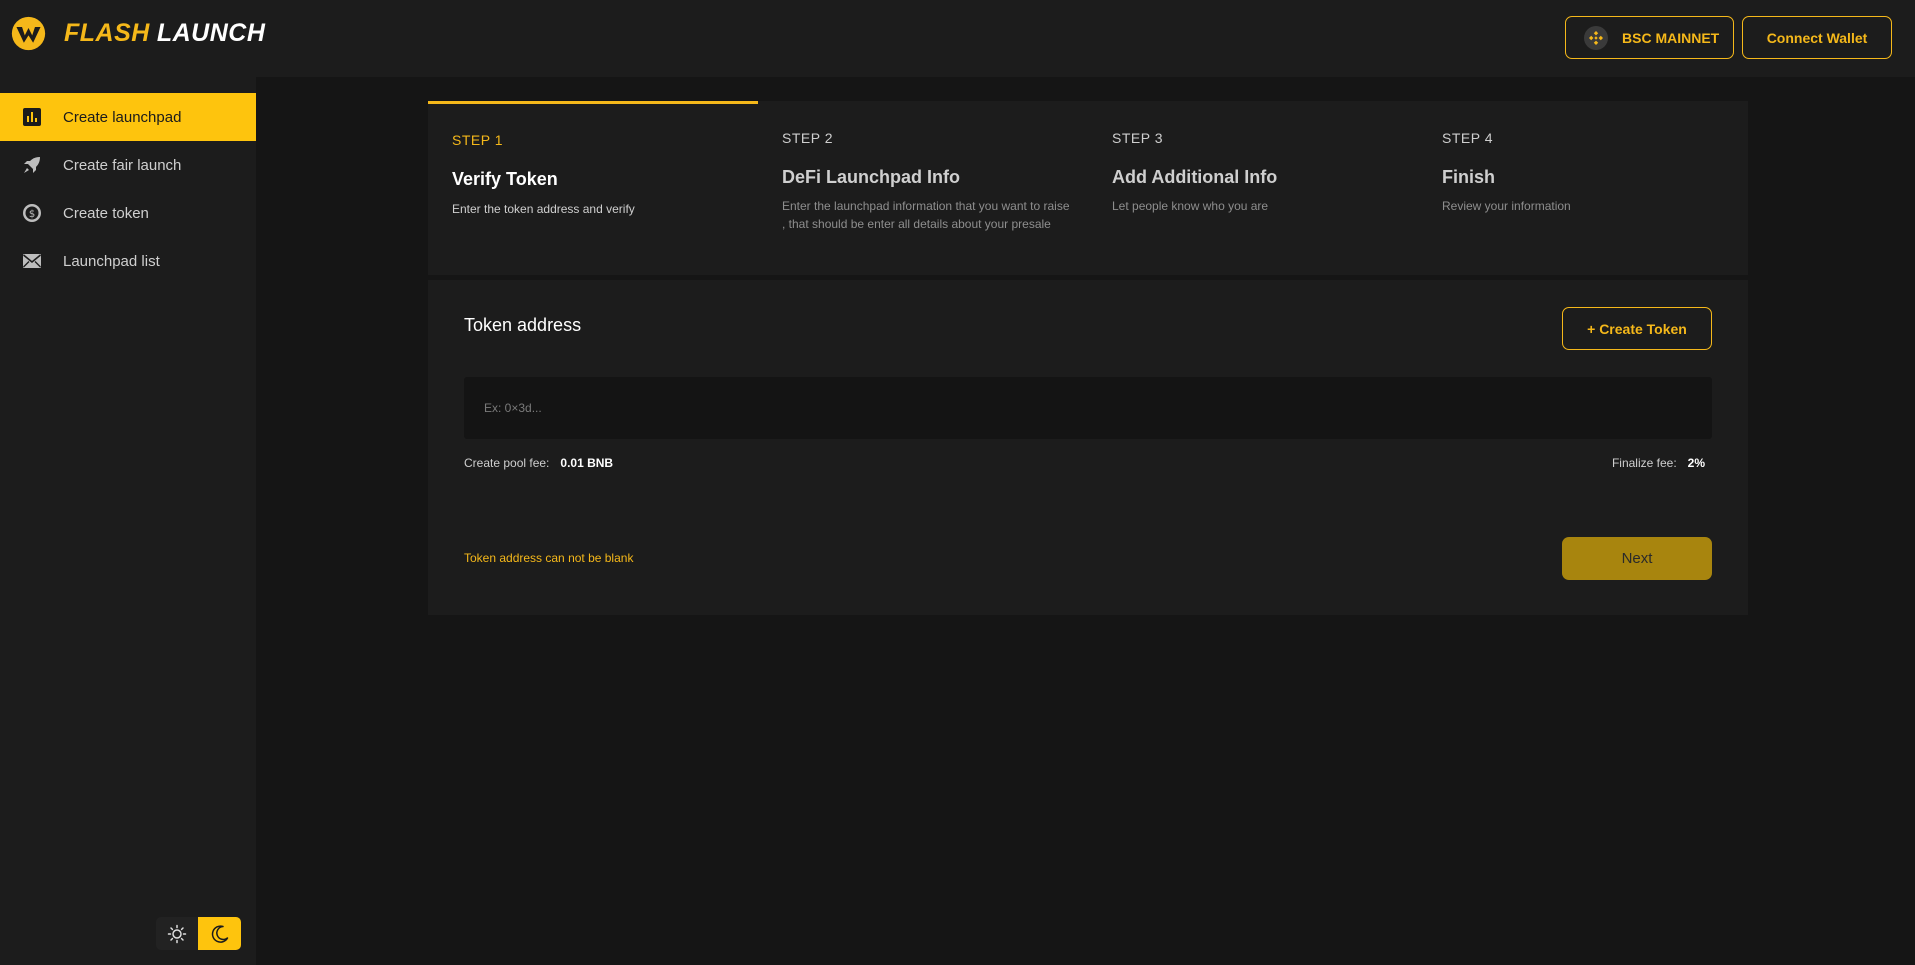 This screenshot has height=965, width=1915. Describe the element at coordinates (219, 933) in the screenshot. I see `moon-icon` at that location.